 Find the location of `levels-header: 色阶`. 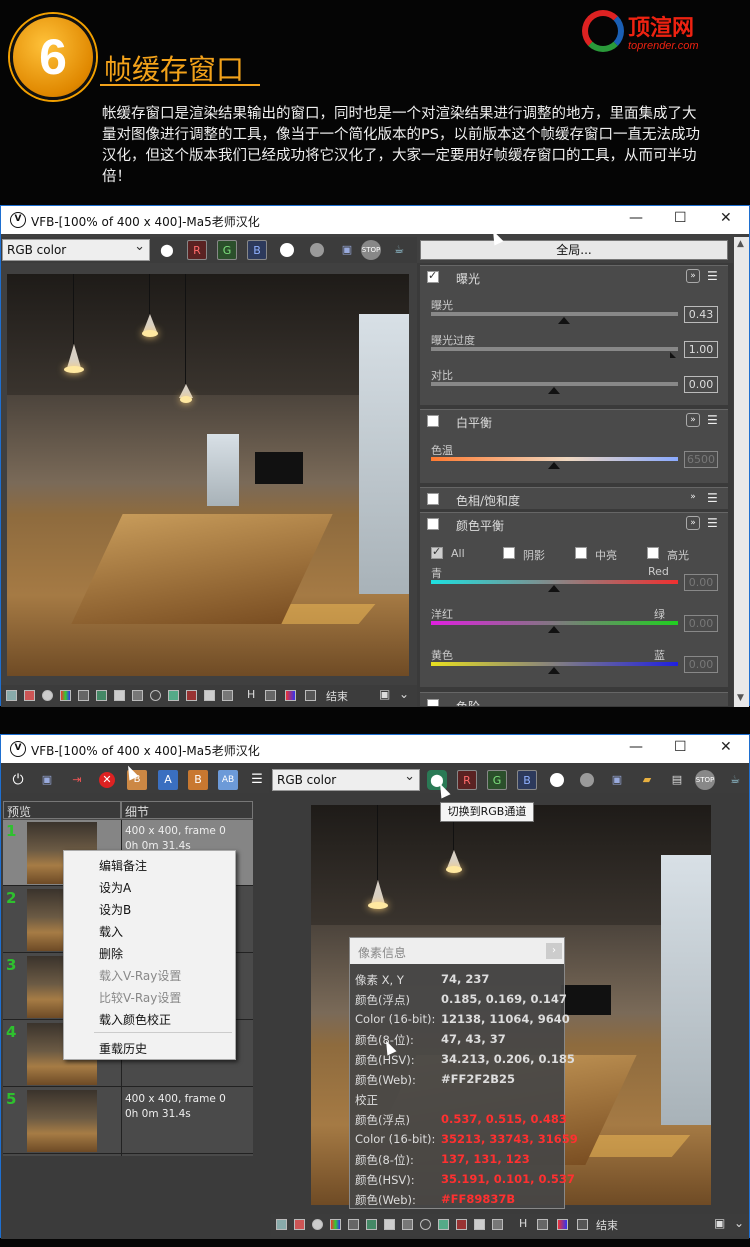

levels-header: 色阶 is located at coordinates (574, 699).